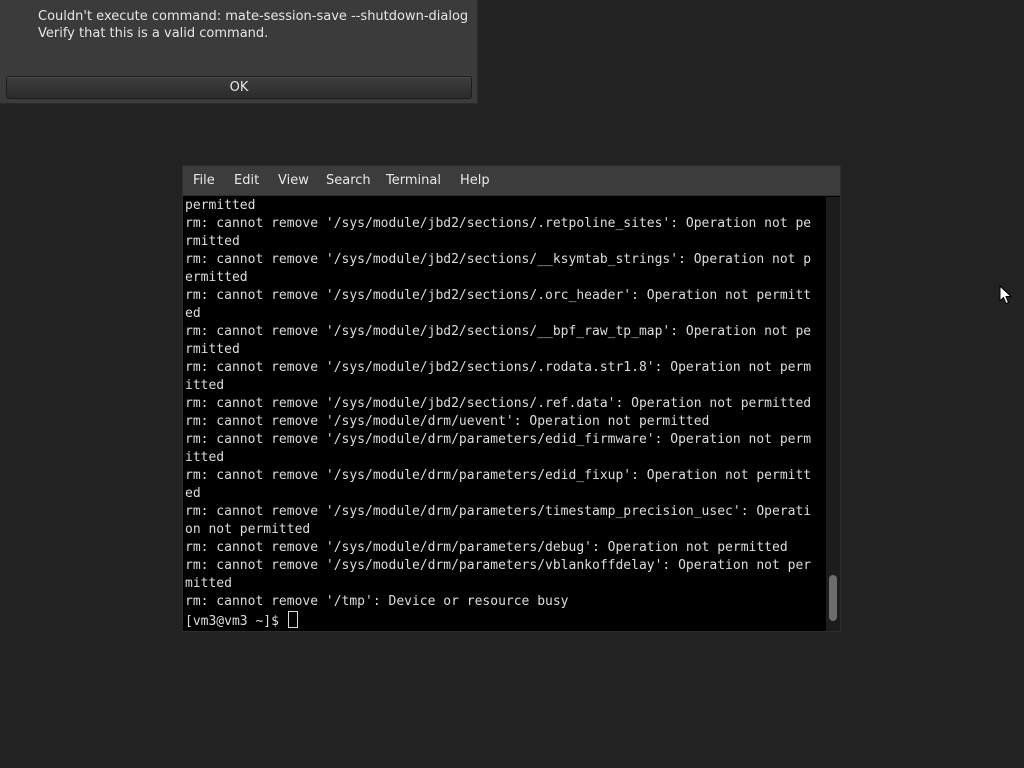  Describe the element at coordinates (236, 621) in the screenshot. I see `shell-prompt: [vm3@vm3 ~]$` at that location.